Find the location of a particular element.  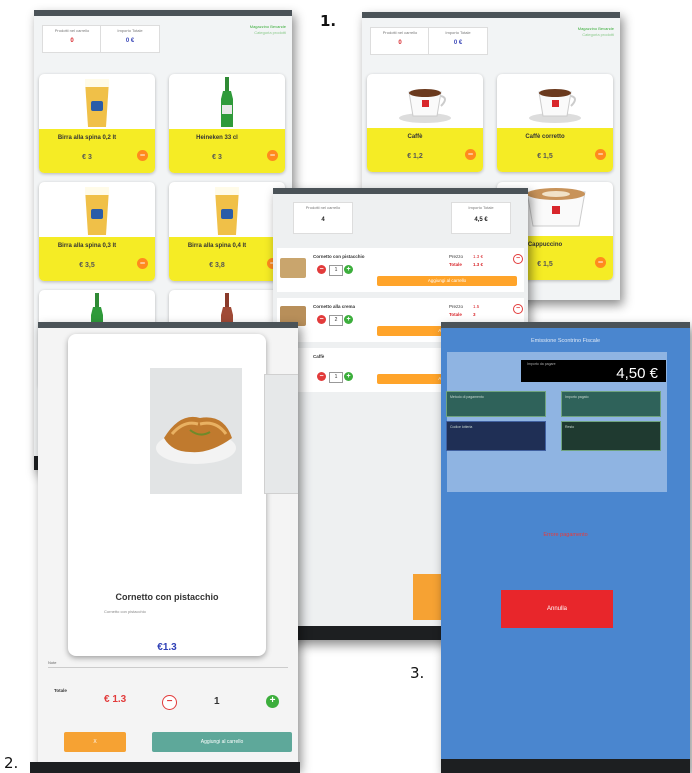

quantity-value: 1 is located at coordinates (217, 701).